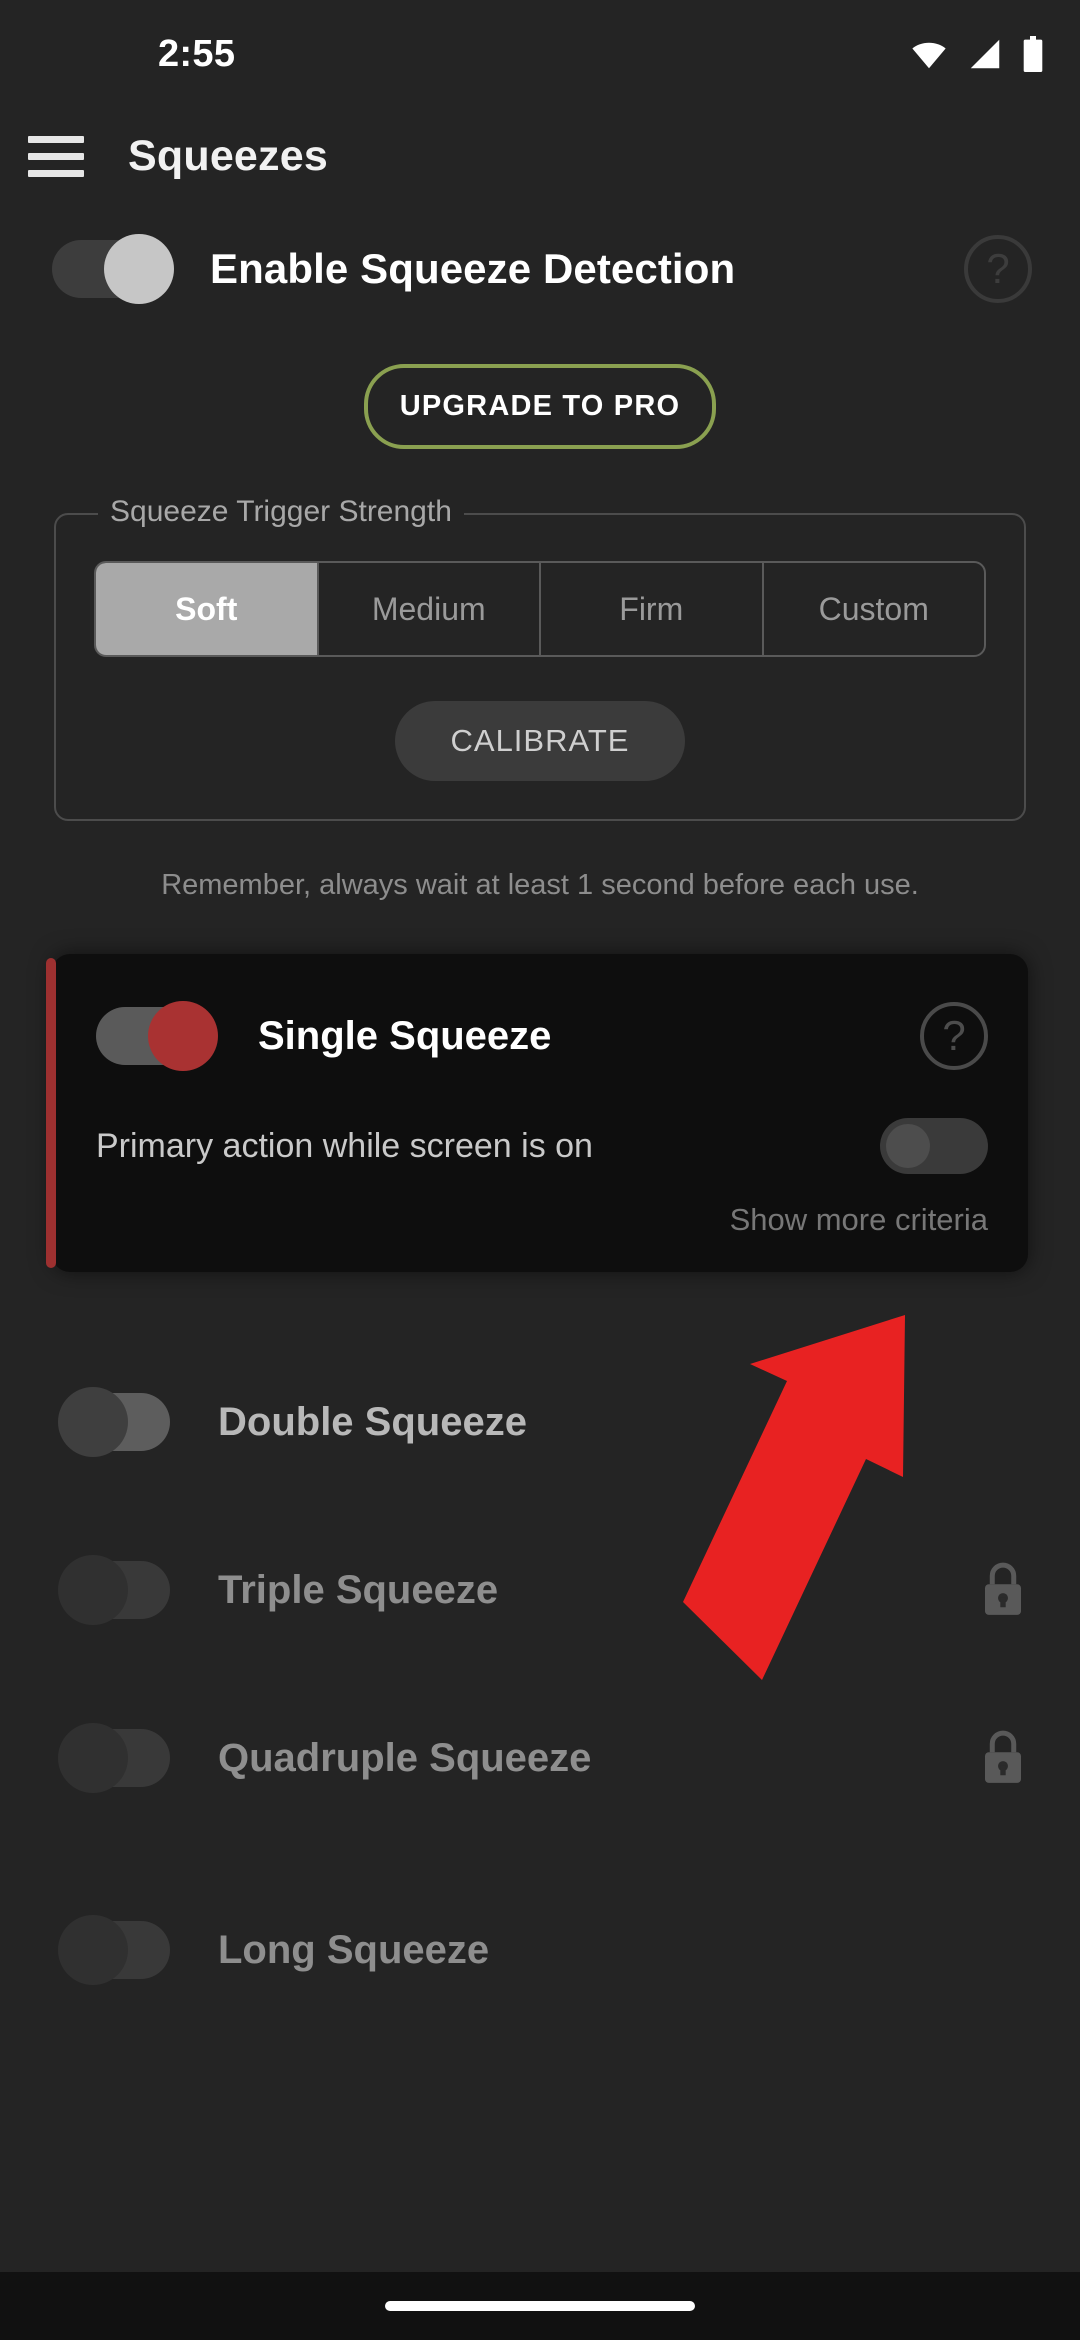  What do you see at coordinates (540, 156) in the screenshot?
I see `app-bar: Squeezes` at bounding box center [540, 156].